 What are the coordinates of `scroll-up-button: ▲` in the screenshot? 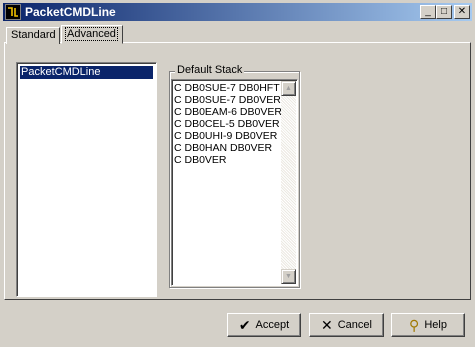 It's located at (288, 88).